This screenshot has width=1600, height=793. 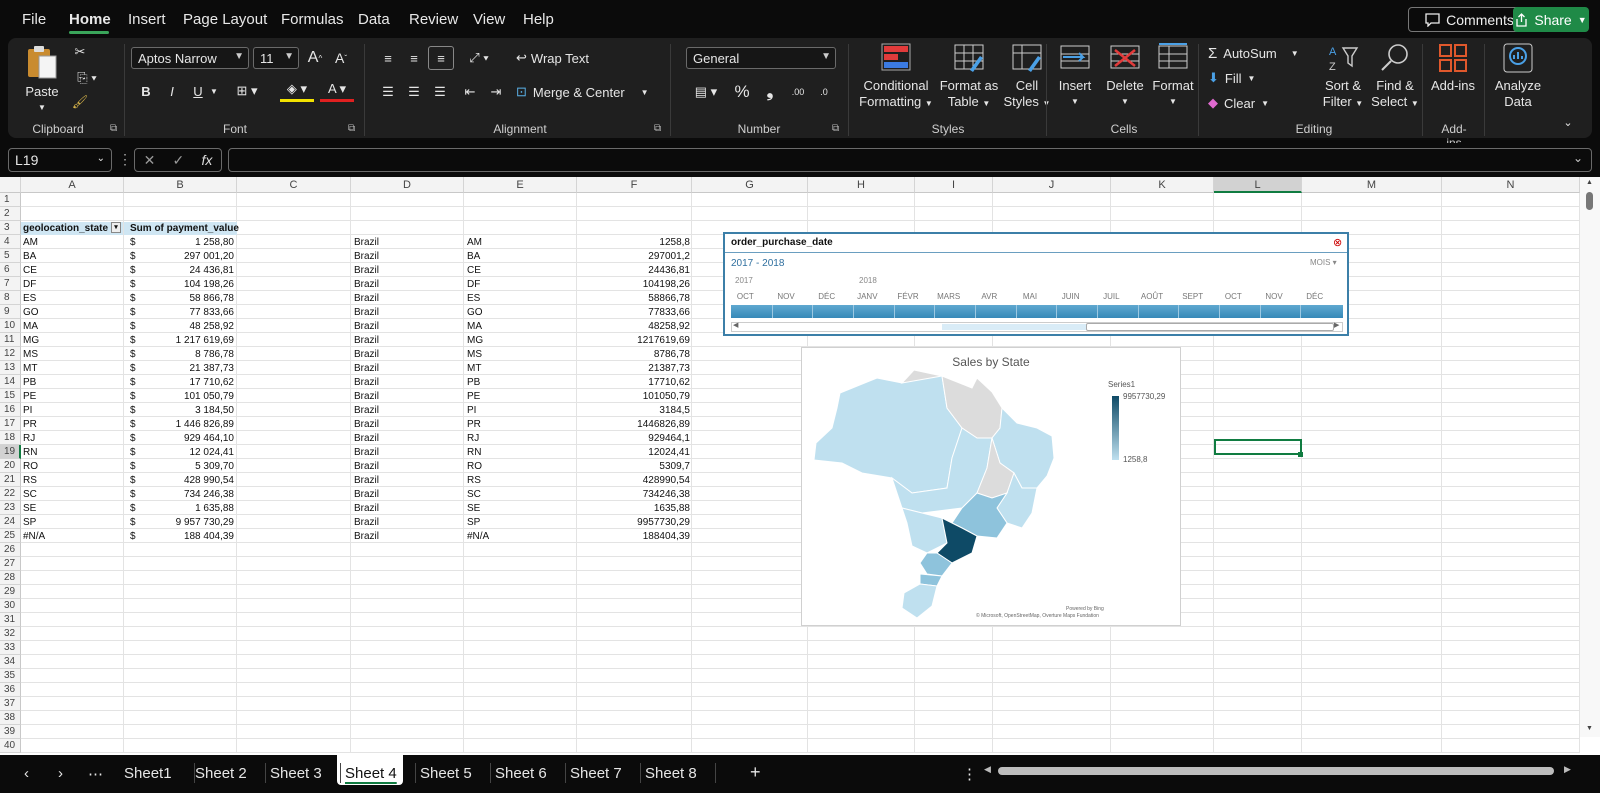 I want to click on column-header-m: M, so click(x=1372, y=185).